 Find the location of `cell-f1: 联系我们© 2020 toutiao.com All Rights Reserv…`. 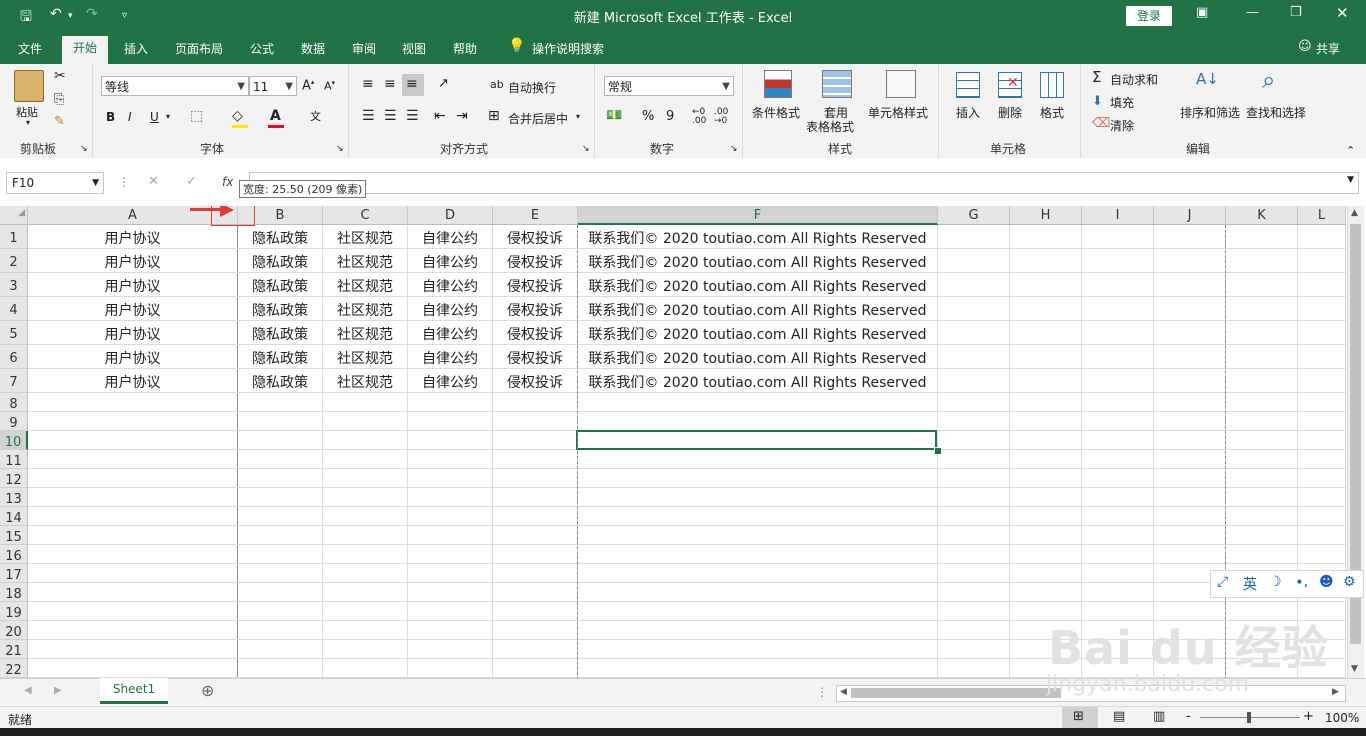

cell-f1: 联系我们© 2020 toutiao.com All Rights Reserv… is located at coordinates (757, 237).